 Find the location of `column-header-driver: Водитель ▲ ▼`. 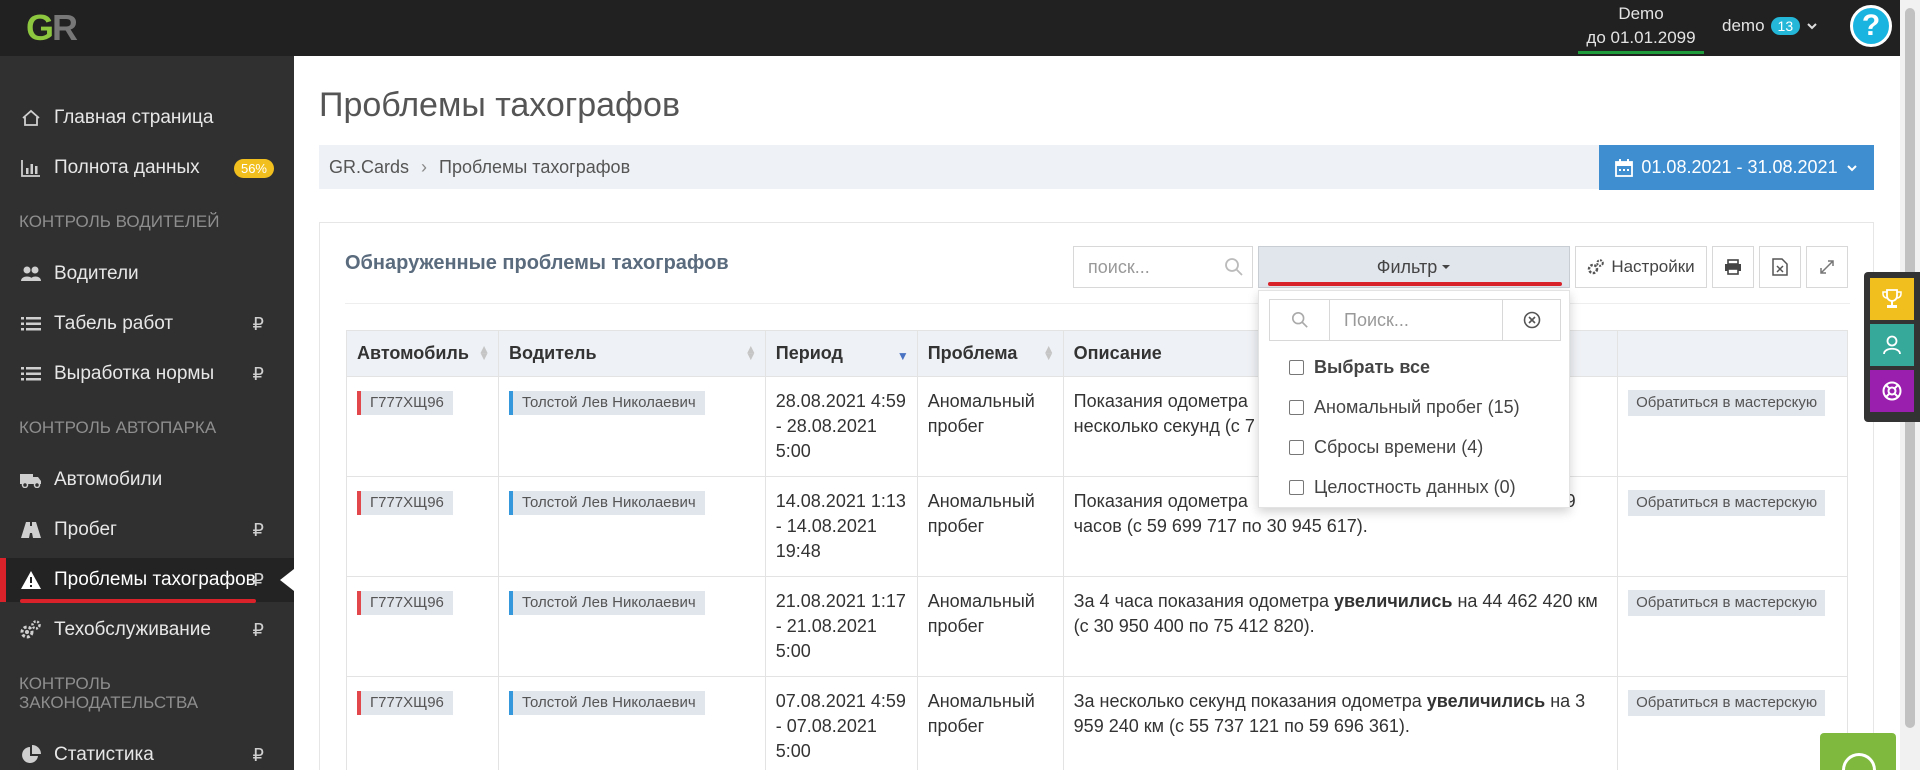

column-header-driver: Водитель ▲ ▼ is located at coordinates (631, 353).